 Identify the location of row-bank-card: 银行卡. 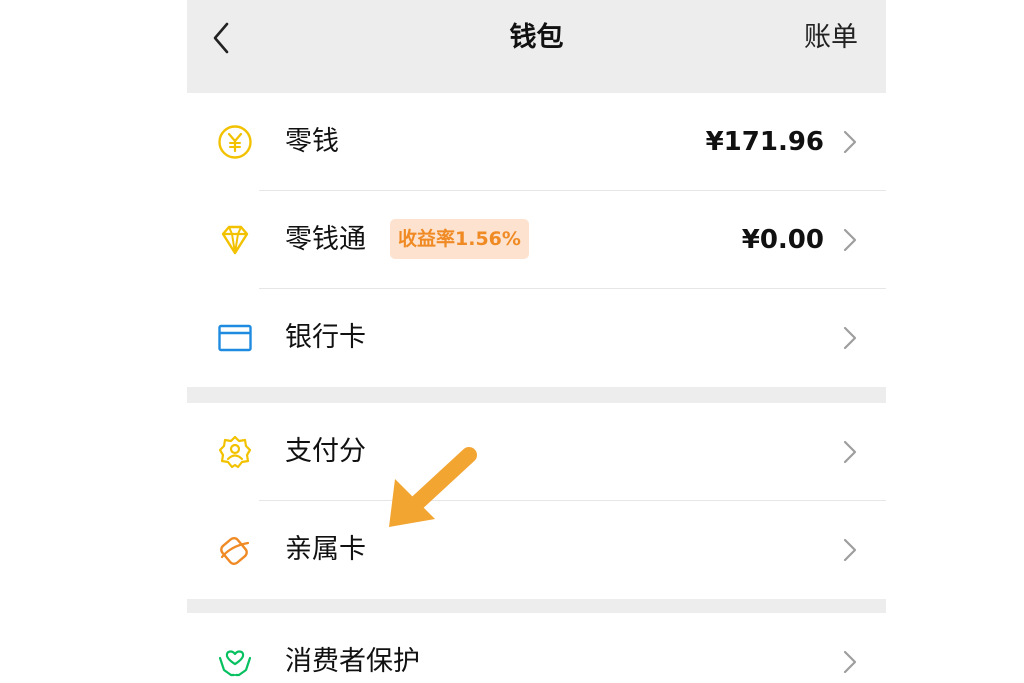
(536, 338).